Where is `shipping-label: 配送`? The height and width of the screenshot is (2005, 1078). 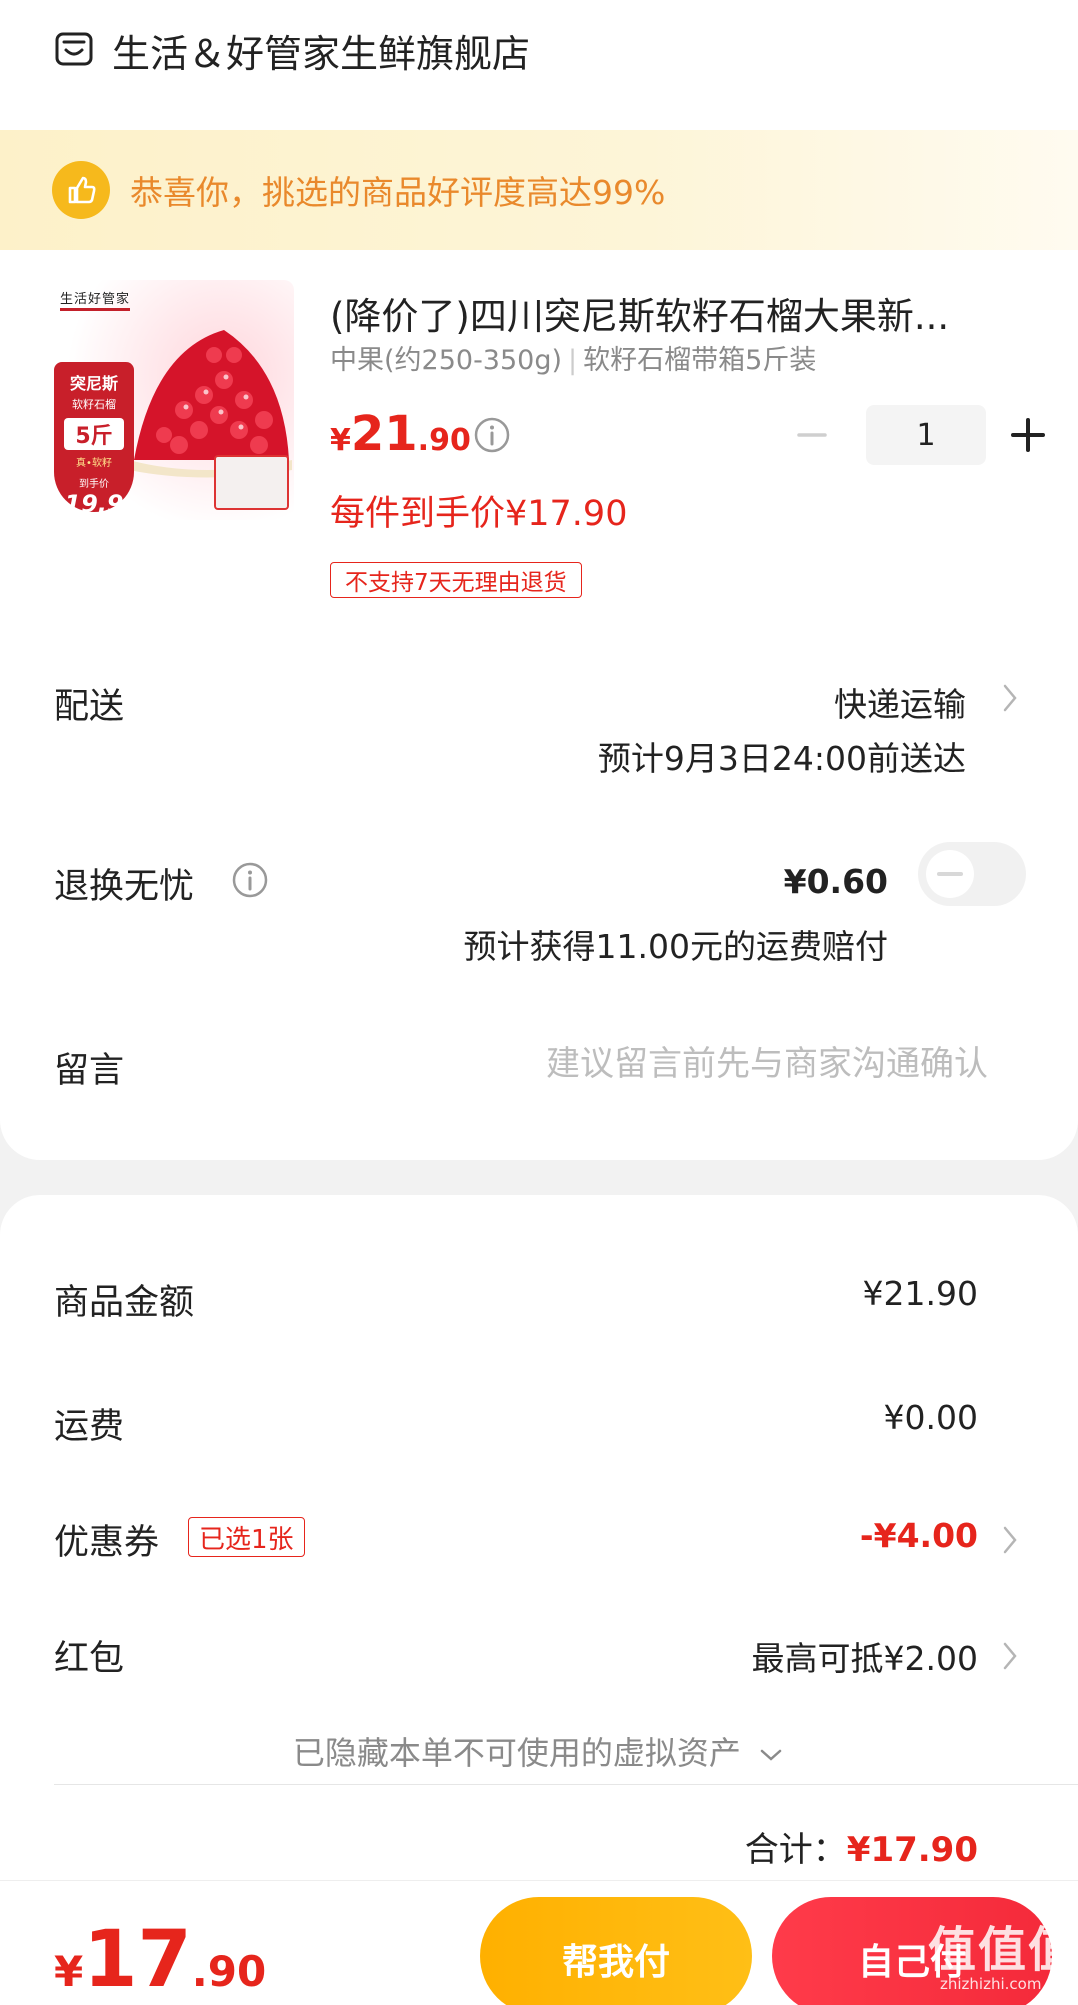
shipping-label: 配送 is located at coordinates (89, 707).